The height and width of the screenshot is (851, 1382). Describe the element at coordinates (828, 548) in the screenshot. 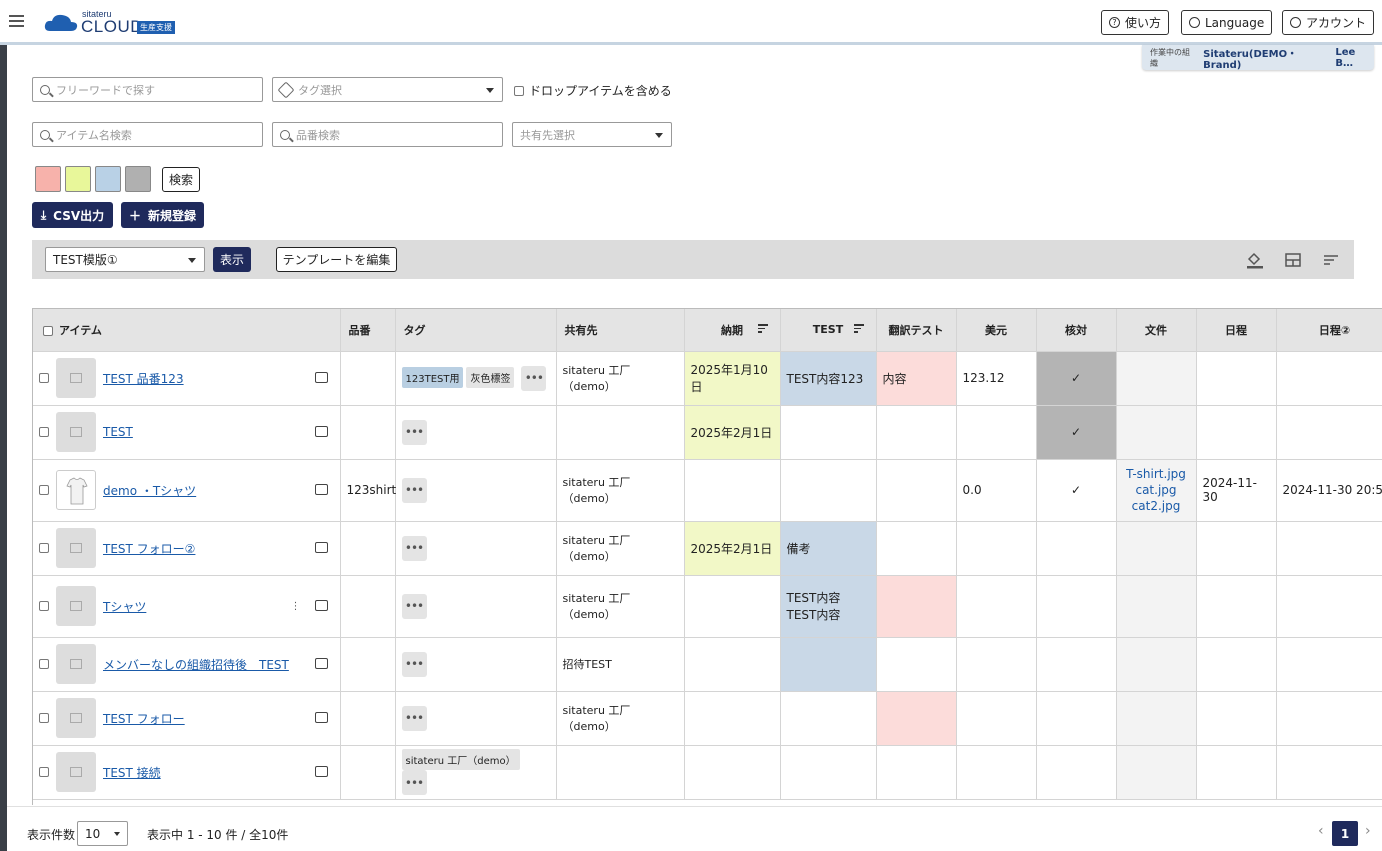

I see `test-cell: 備考` at that location.